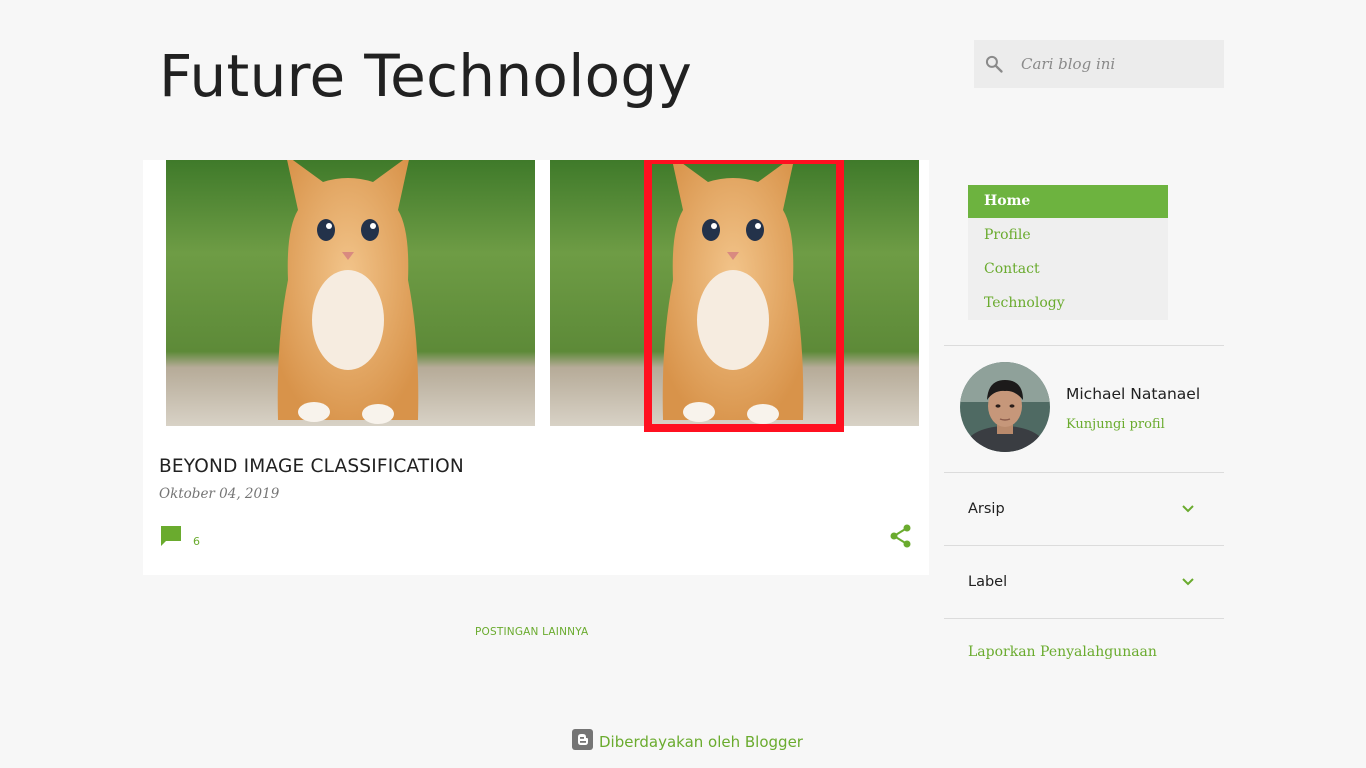 This screenshot has height=768, width=1366. What do you see at coordinates (701, 741) in the screenshot?
I see `powered-by-text: Diberdayakan oleh Blogger` at bounding box center [701, 741].